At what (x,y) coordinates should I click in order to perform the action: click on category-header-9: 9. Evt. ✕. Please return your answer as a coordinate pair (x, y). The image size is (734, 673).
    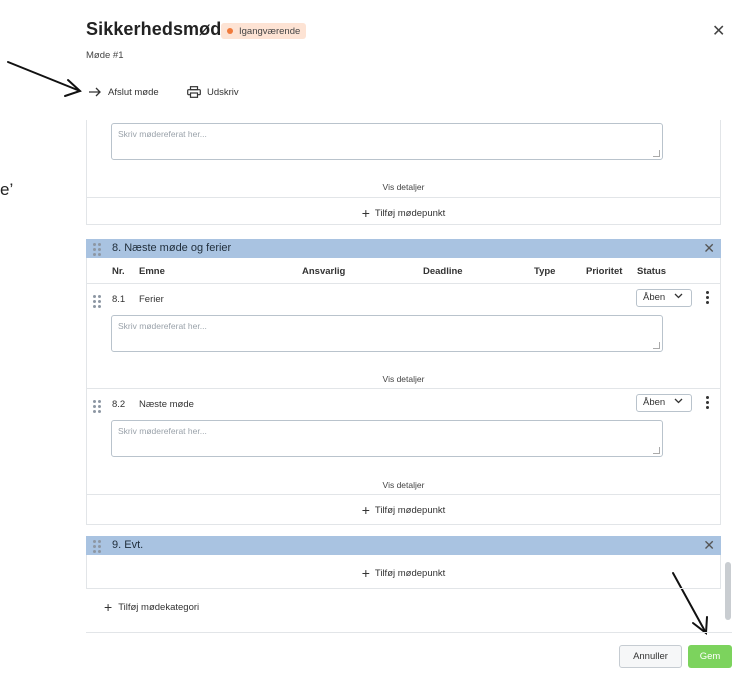
    Looking at the image, I should click on (403, 545).